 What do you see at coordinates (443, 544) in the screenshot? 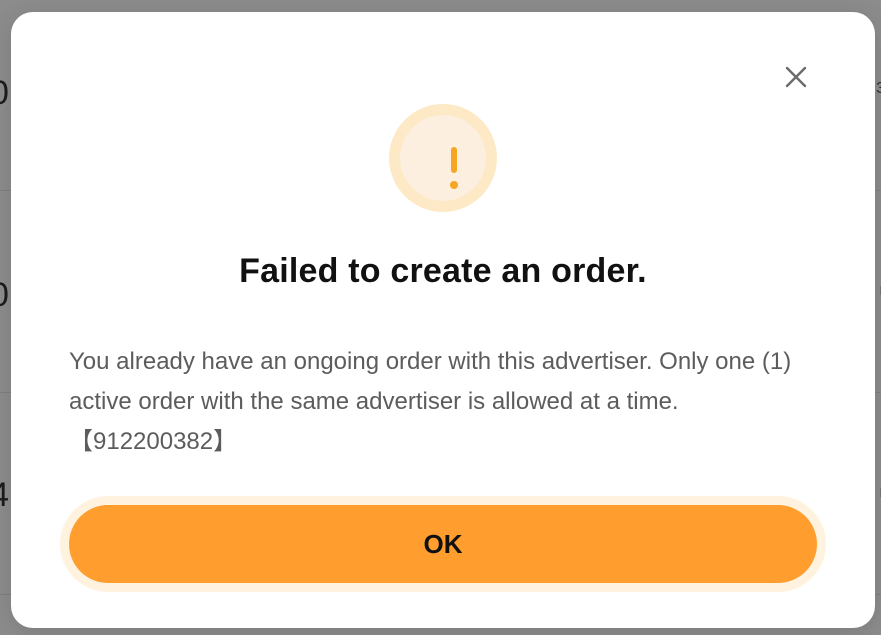
I see `ok-button: OK` at bounding box center [443, 544].